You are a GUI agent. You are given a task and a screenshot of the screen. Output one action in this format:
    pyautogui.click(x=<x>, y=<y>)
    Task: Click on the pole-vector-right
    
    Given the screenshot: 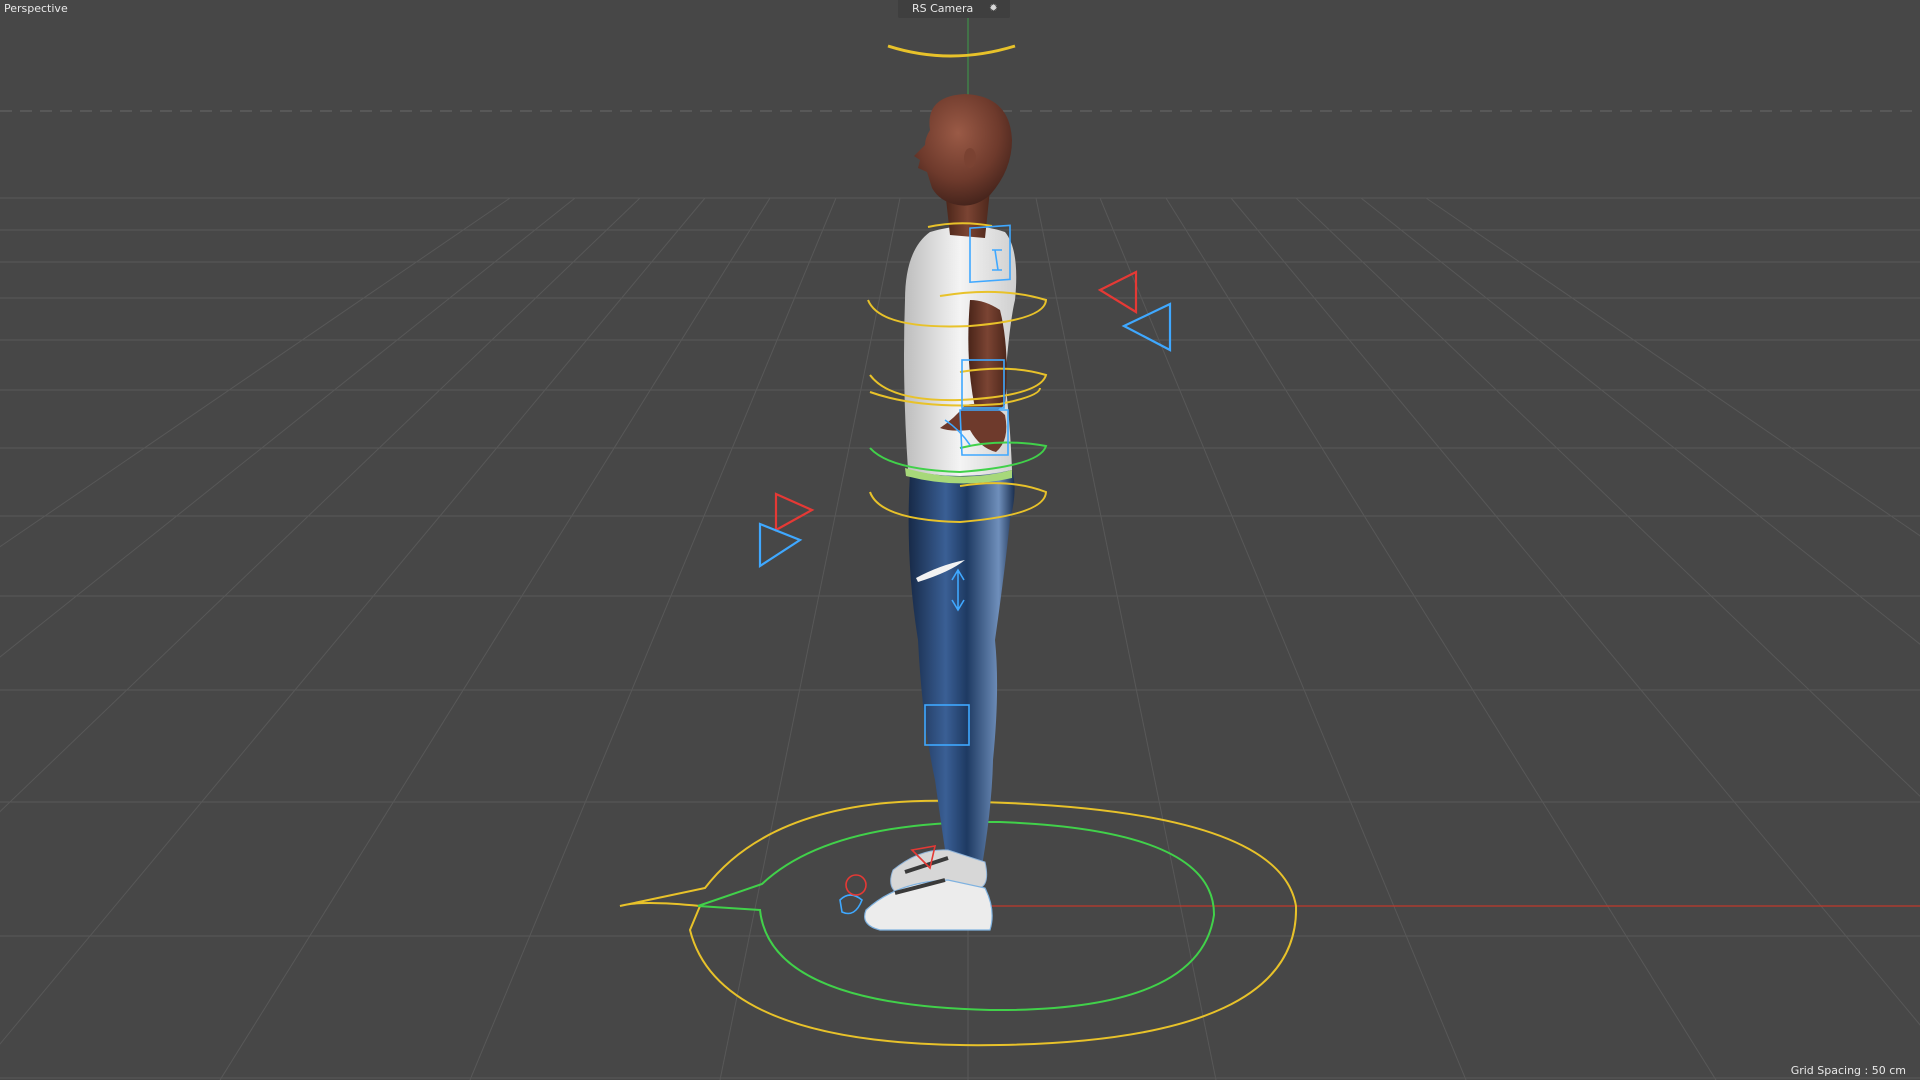 What is the action you would take?
    pyautogui.click(x=1134, y=311)
    